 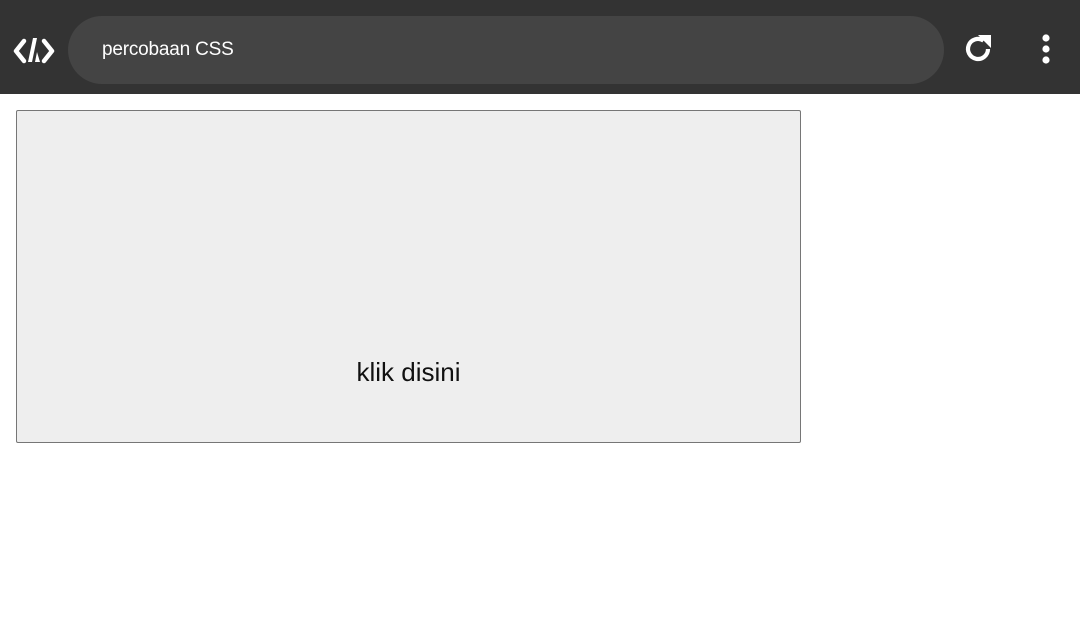 I want to click on klik-disini-label: klik disini, so click(x=408, y=372).